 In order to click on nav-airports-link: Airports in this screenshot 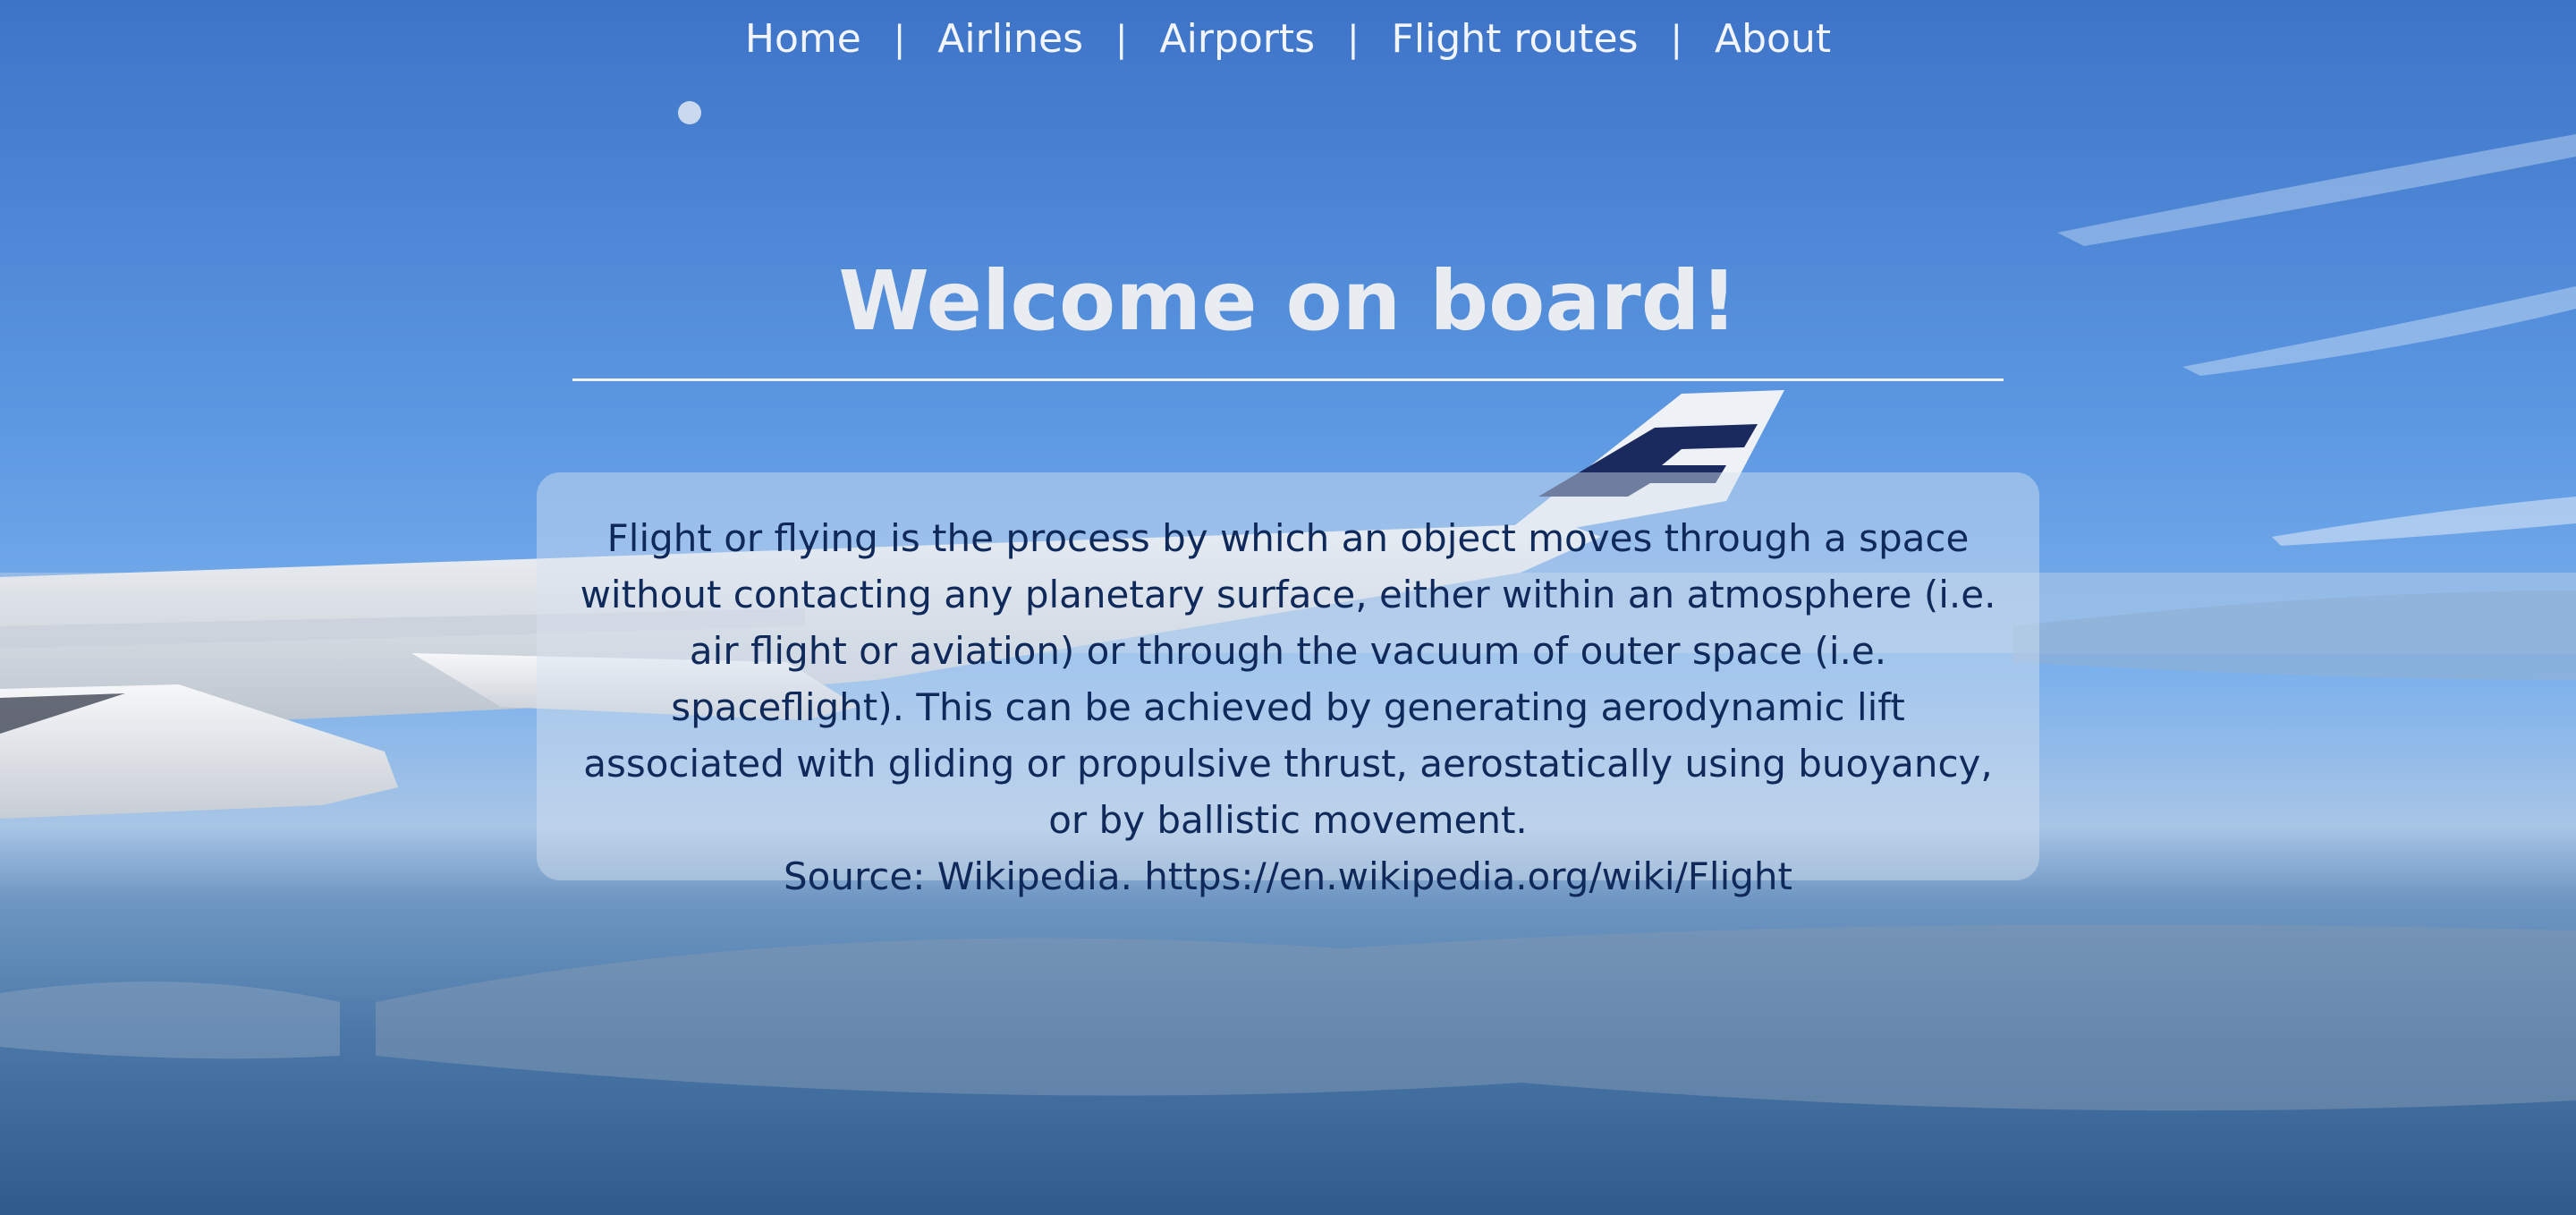, I will do `click(1238, 40)`.